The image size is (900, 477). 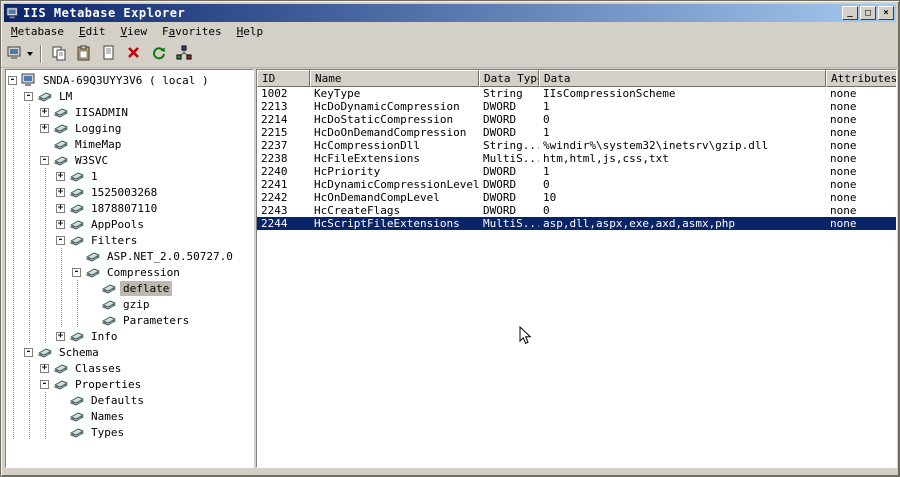 I want to click on dropdown-arrow-icon, so click(x=30, y=54).